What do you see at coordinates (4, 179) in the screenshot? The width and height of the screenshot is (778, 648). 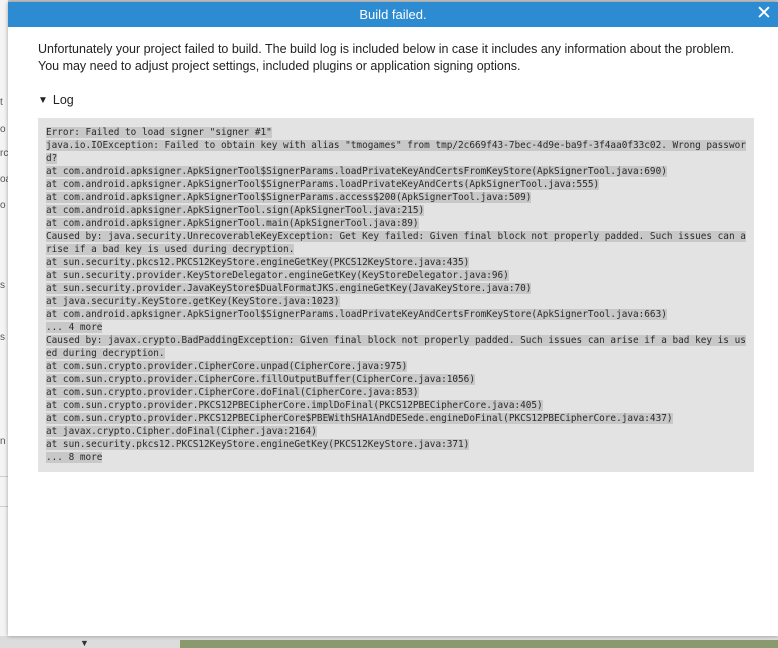 I see `background-text-fragment: oa` at bounding box center [4, 179].